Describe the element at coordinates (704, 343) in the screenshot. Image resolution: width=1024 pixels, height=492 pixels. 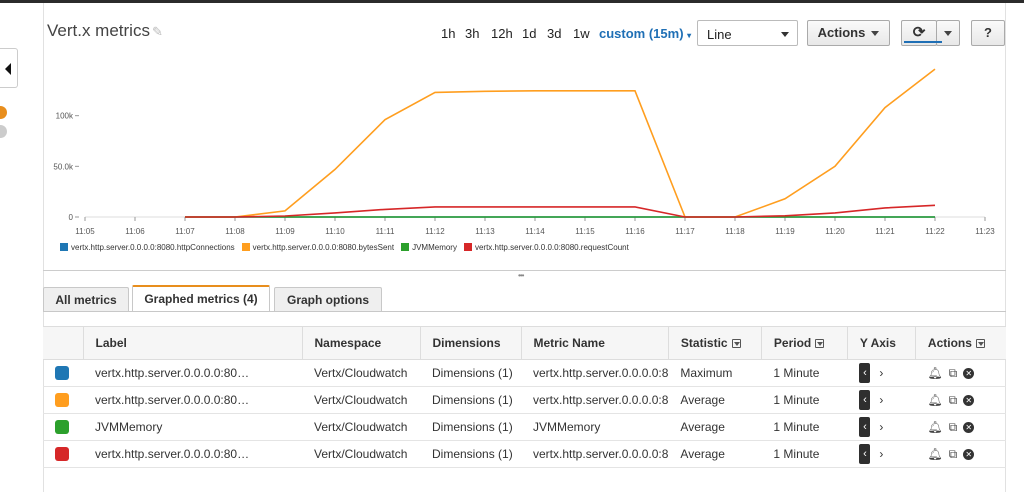
I see `col-statistic-label: Statistic` at that location.